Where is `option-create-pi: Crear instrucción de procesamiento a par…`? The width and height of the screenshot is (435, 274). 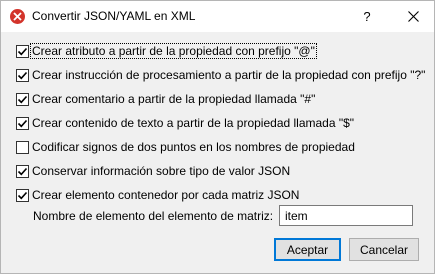
option-create-pi: Crear instrucción de procesamiento a par… is located at coordinates (220, 75).